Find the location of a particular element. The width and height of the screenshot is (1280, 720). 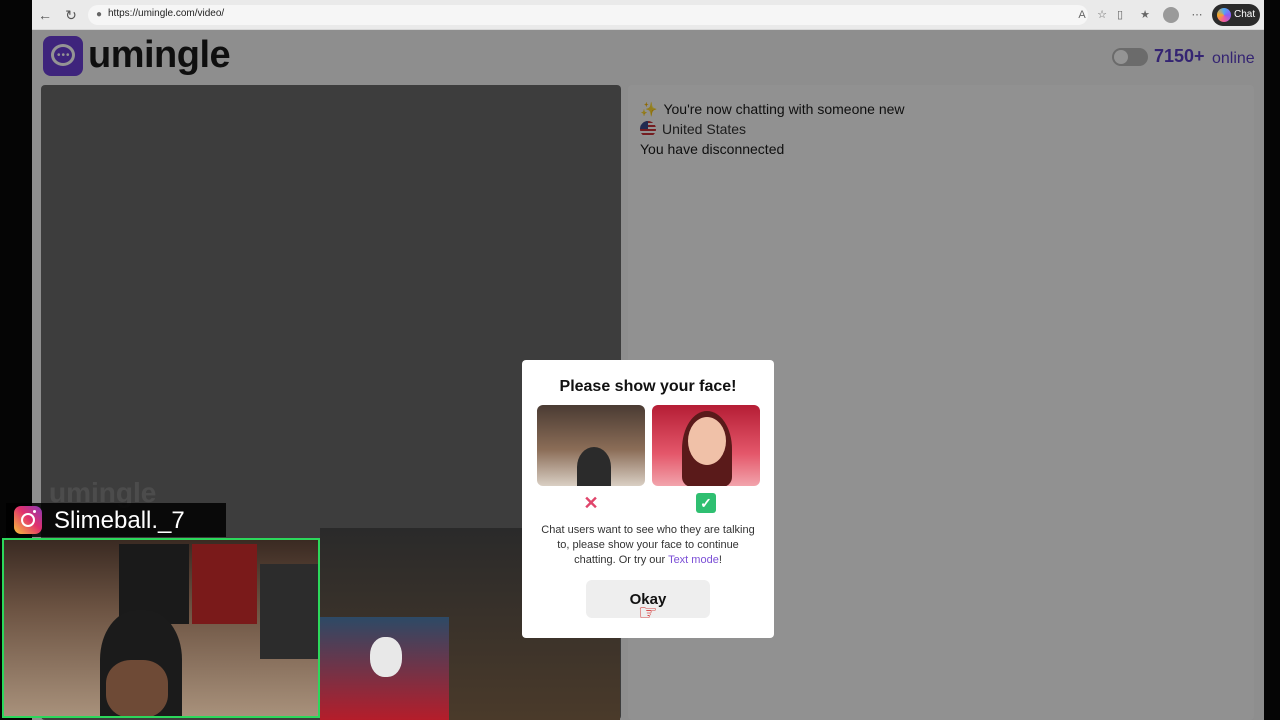

copilot-chat-button: Chat is located at coordinates (1236, 15).